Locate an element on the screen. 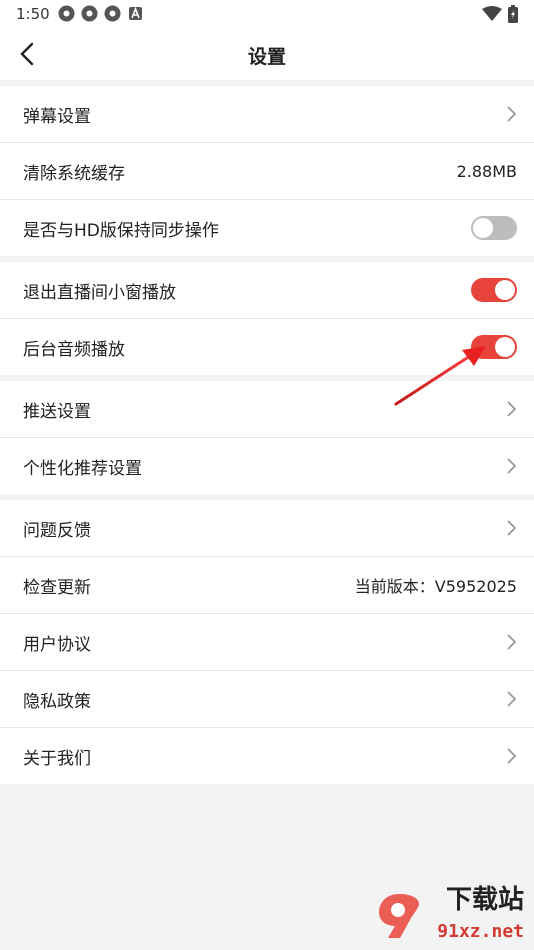 This screenshot has height=950, width=534. settings-row-label: 个性化推荐设置 is located at coordinates (82, 468).